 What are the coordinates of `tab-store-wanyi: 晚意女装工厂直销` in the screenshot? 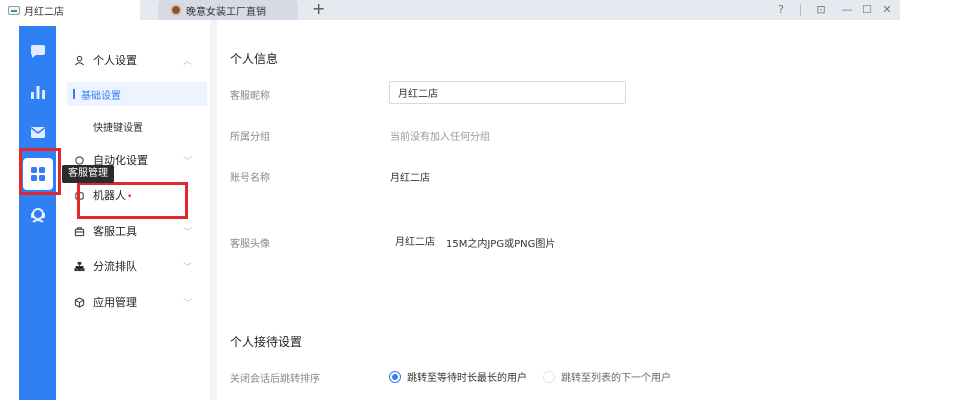 It's located at (228, 10).